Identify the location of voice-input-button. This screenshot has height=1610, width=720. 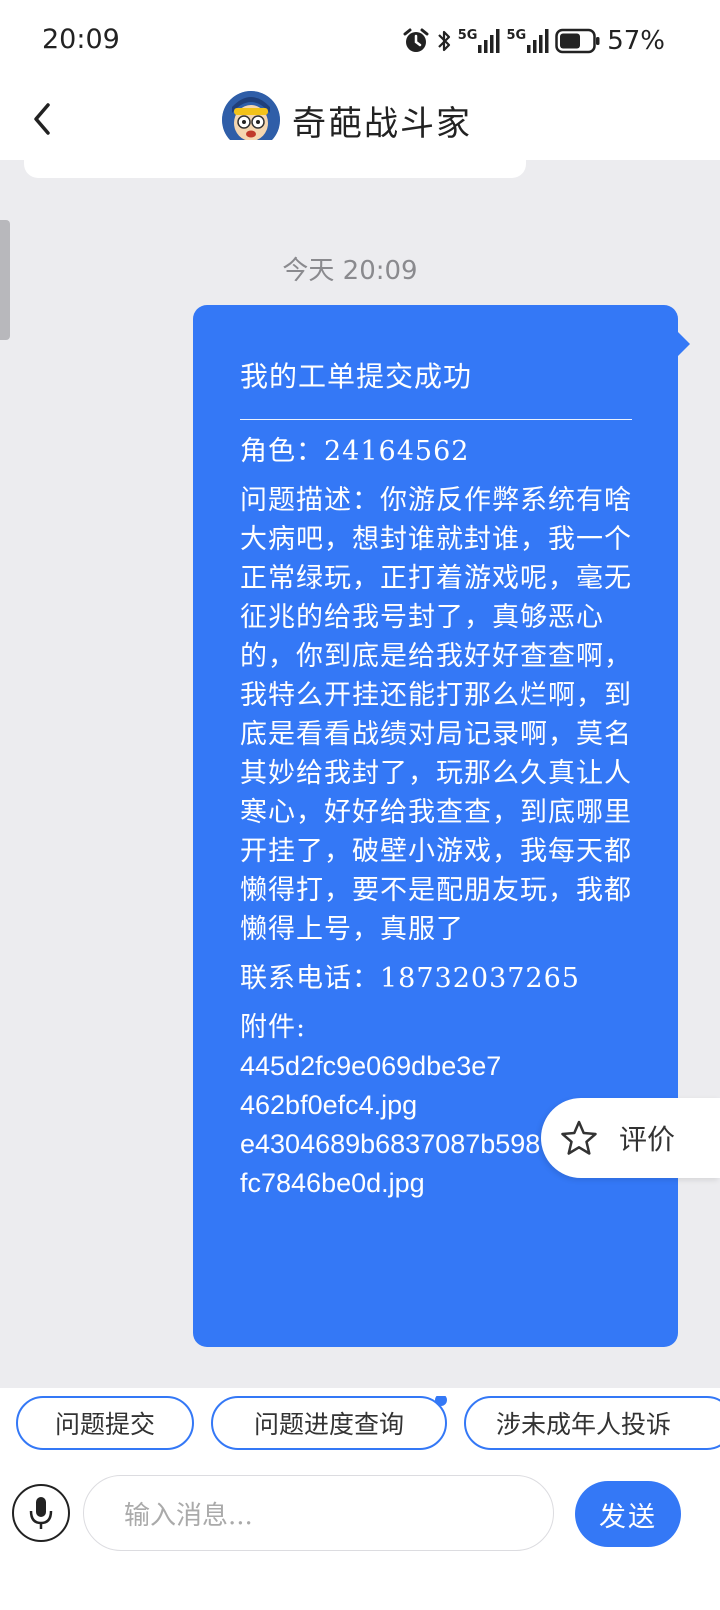
(41, 1513).